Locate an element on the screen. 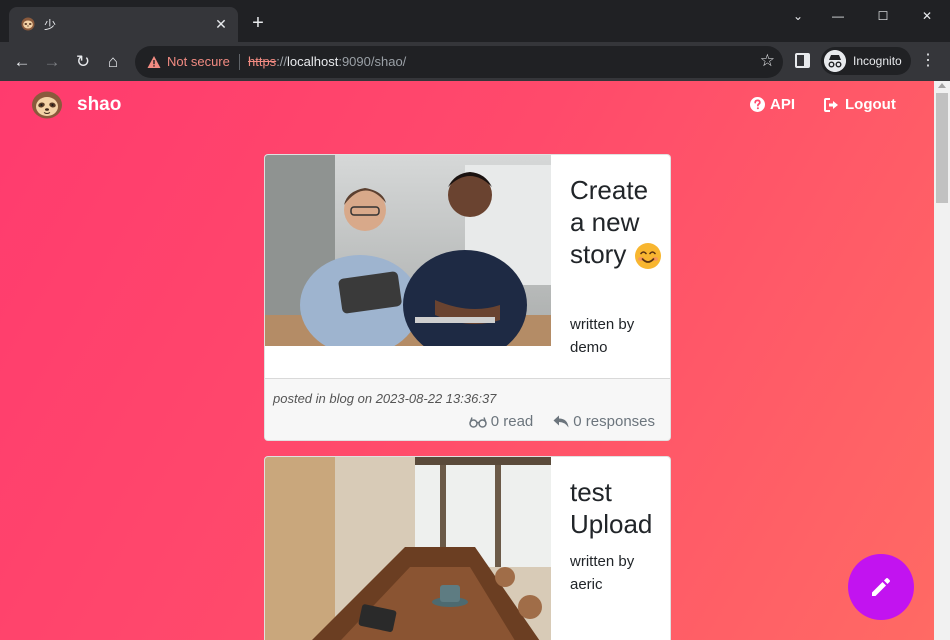  url-scheme: https is located at coordinates (262, 61).